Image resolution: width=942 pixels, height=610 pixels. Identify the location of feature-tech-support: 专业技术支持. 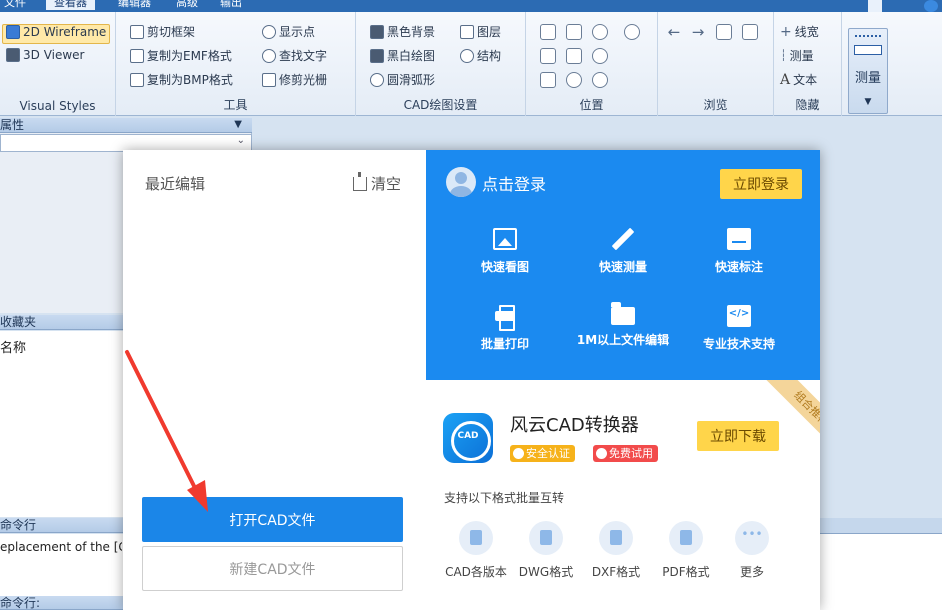
(739, 328).